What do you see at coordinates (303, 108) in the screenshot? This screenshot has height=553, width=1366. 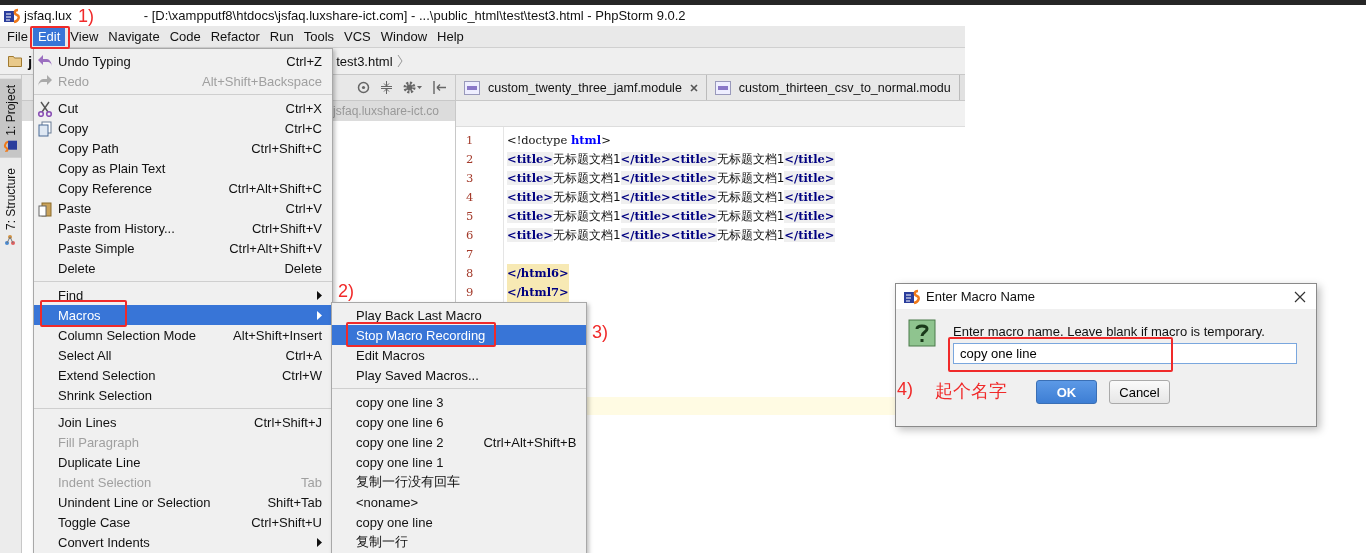 I see `shortcut-label: Ctrl+X` at bounding box center [303, 108].